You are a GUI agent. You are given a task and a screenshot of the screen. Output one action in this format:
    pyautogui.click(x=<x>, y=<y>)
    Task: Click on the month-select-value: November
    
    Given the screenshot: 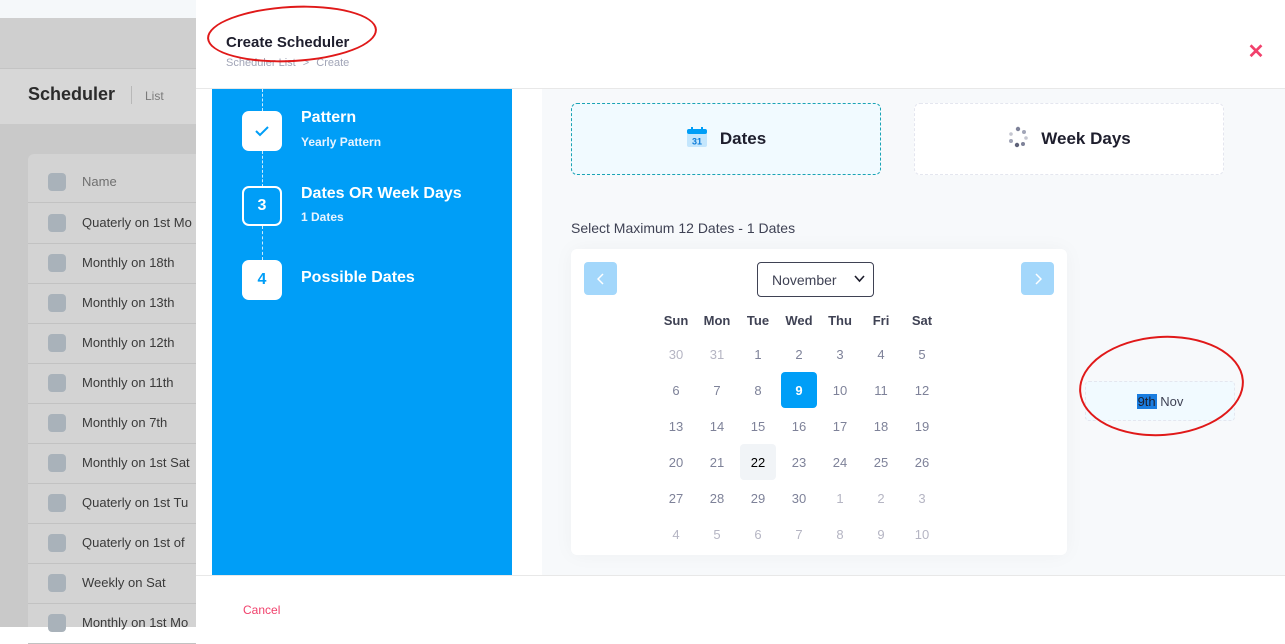 What is the action you would take?
    pyautogui.click(x=804, y=279)
    